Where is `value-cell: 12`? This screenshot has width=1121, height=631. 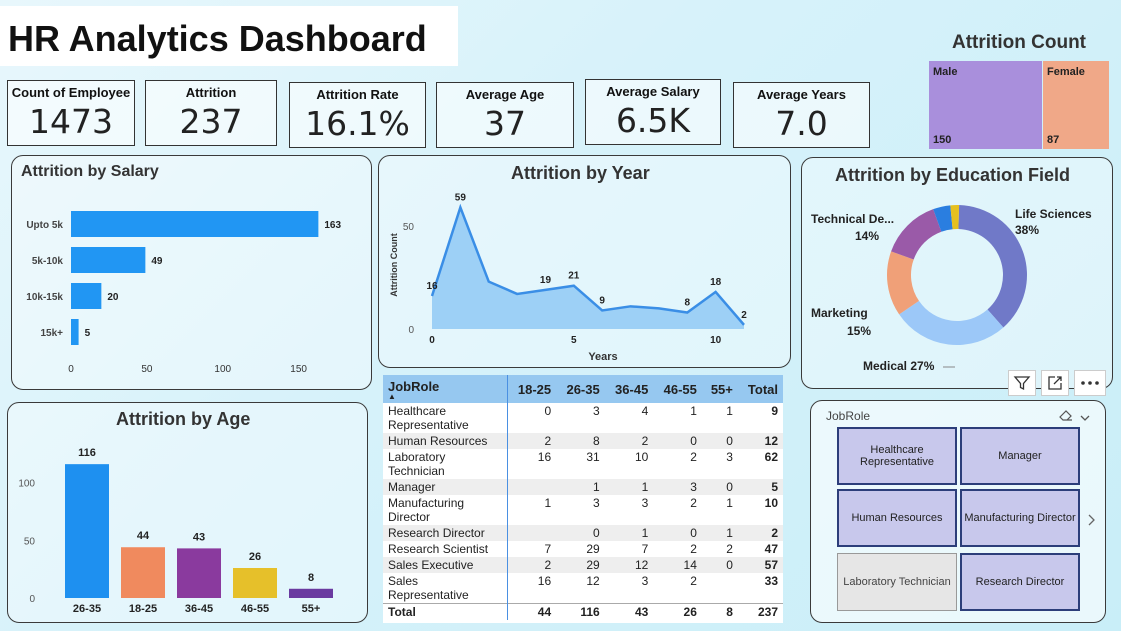 value-cell: 12 is located at coordinates (760, 441).